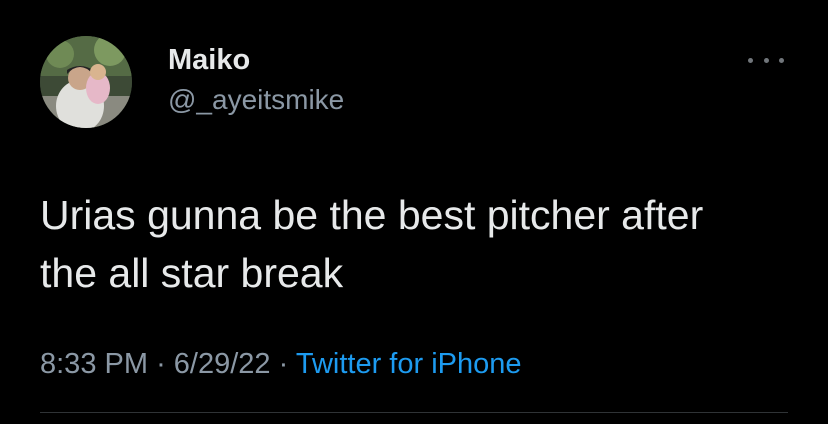  I want to click on divider, so click(414, 412).